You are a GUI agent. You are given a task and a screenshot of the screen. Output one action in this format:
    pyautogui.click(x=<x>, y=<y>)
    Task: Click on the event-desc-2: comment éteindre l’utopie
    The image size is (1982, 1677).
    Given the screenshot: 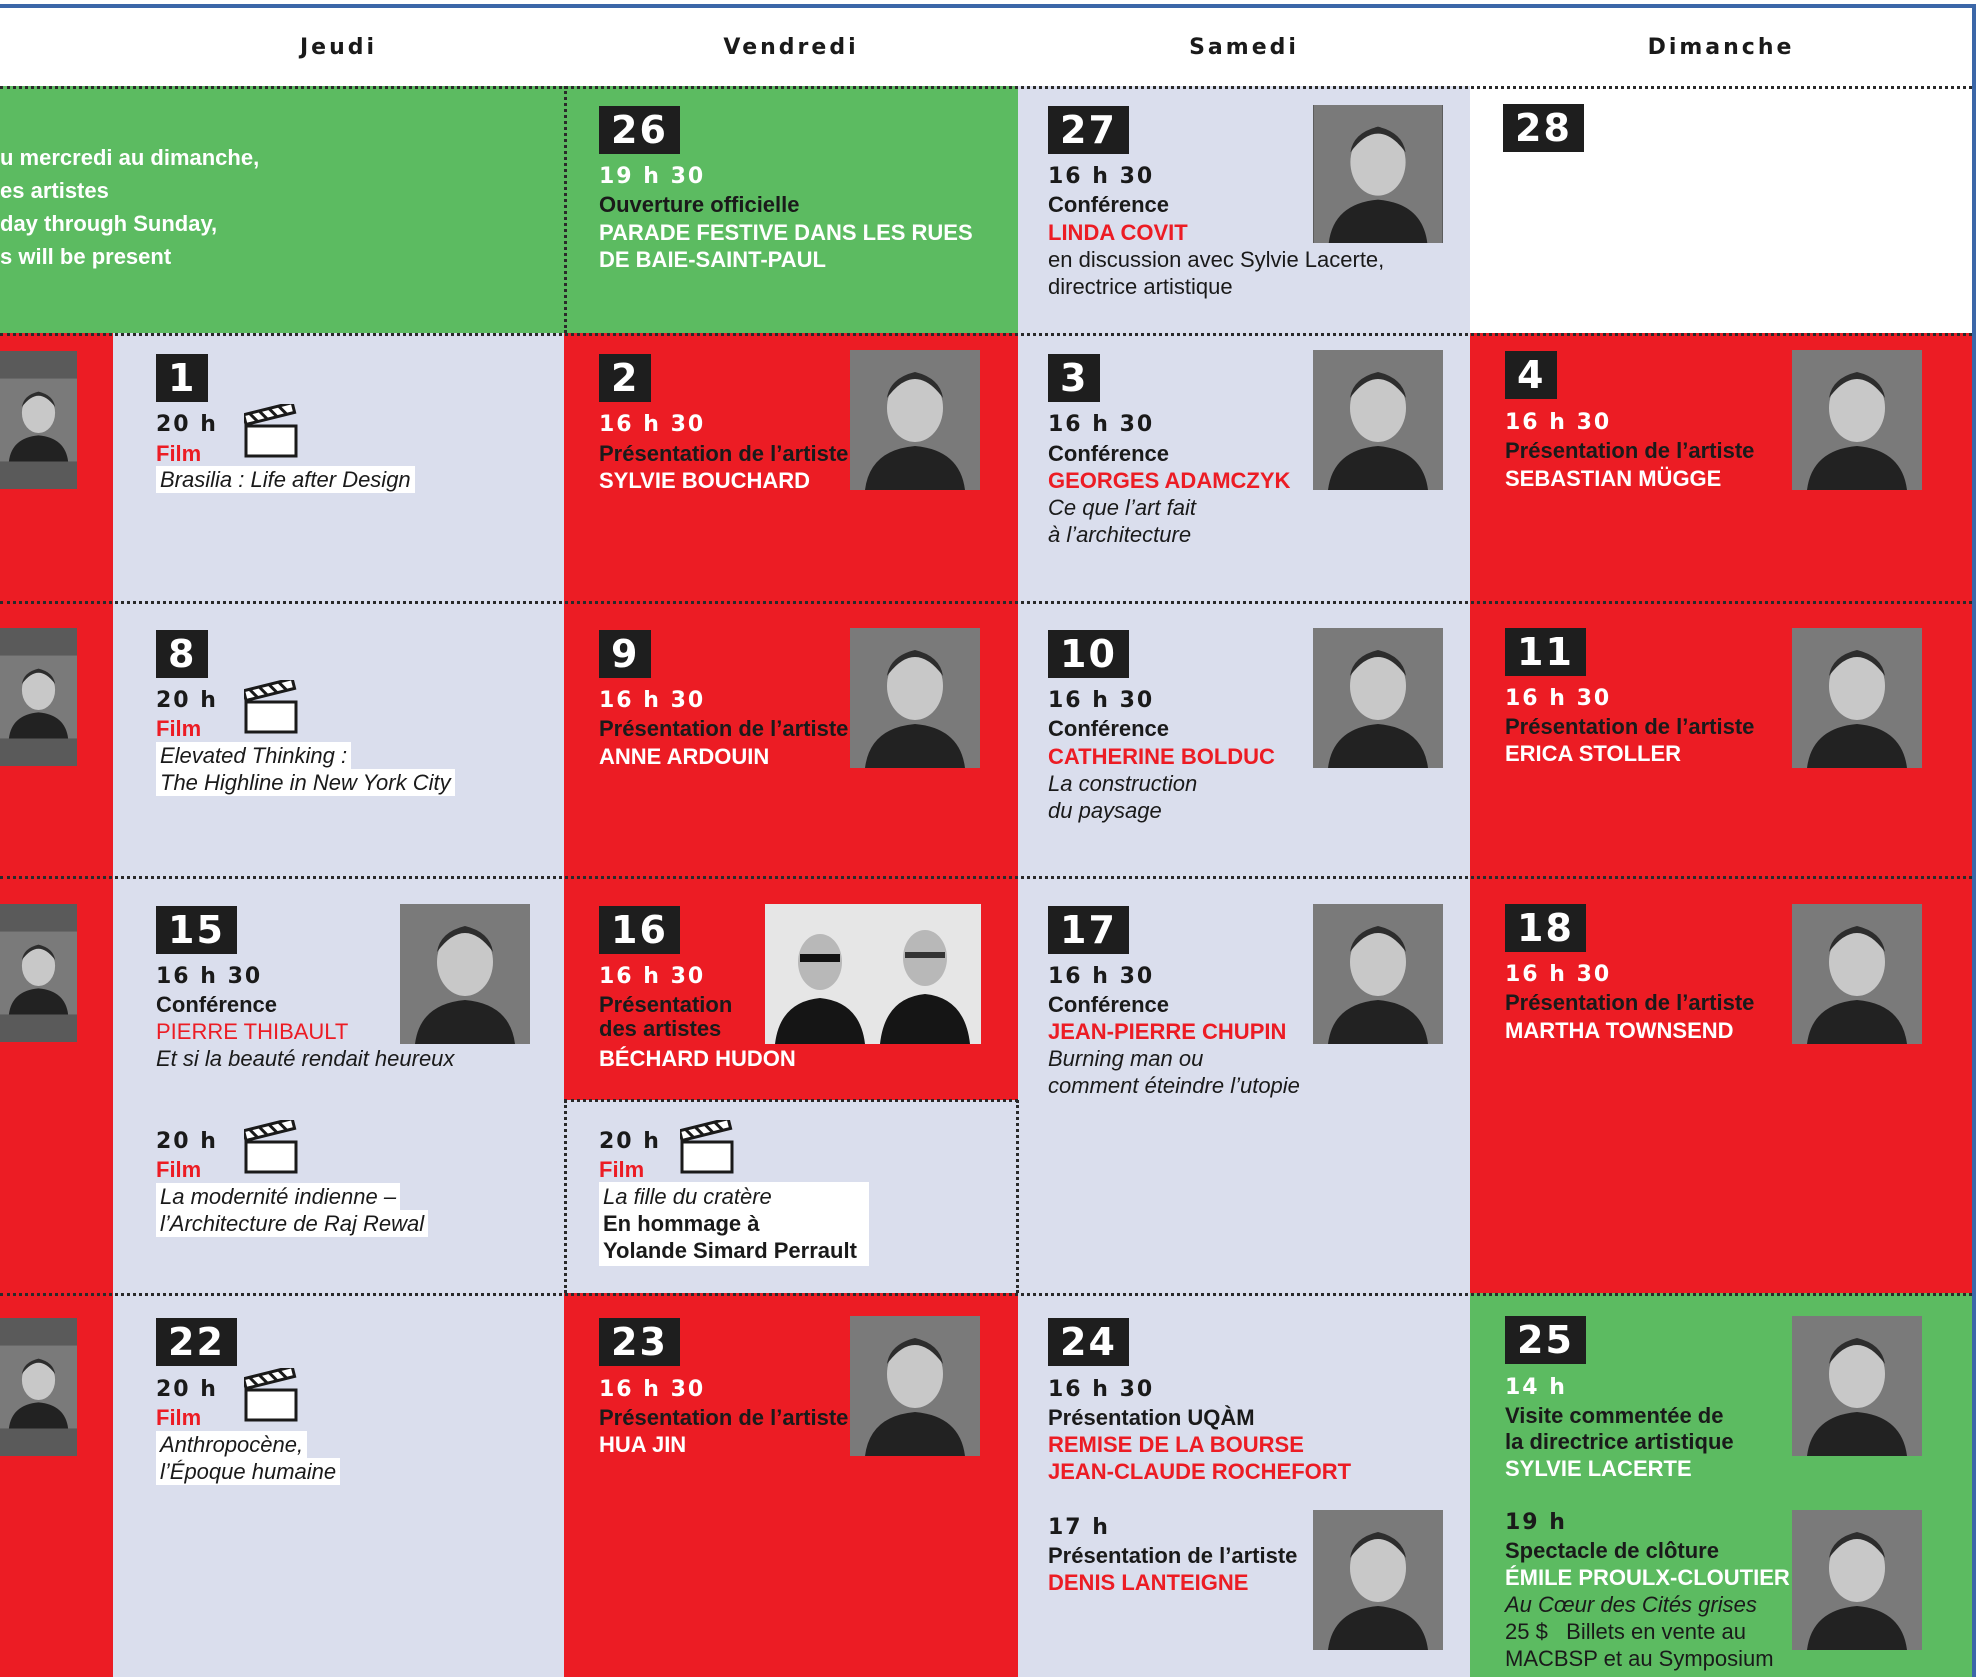 What is the action you would take?
    pyautogui.click(x=1174, y=1085)
    